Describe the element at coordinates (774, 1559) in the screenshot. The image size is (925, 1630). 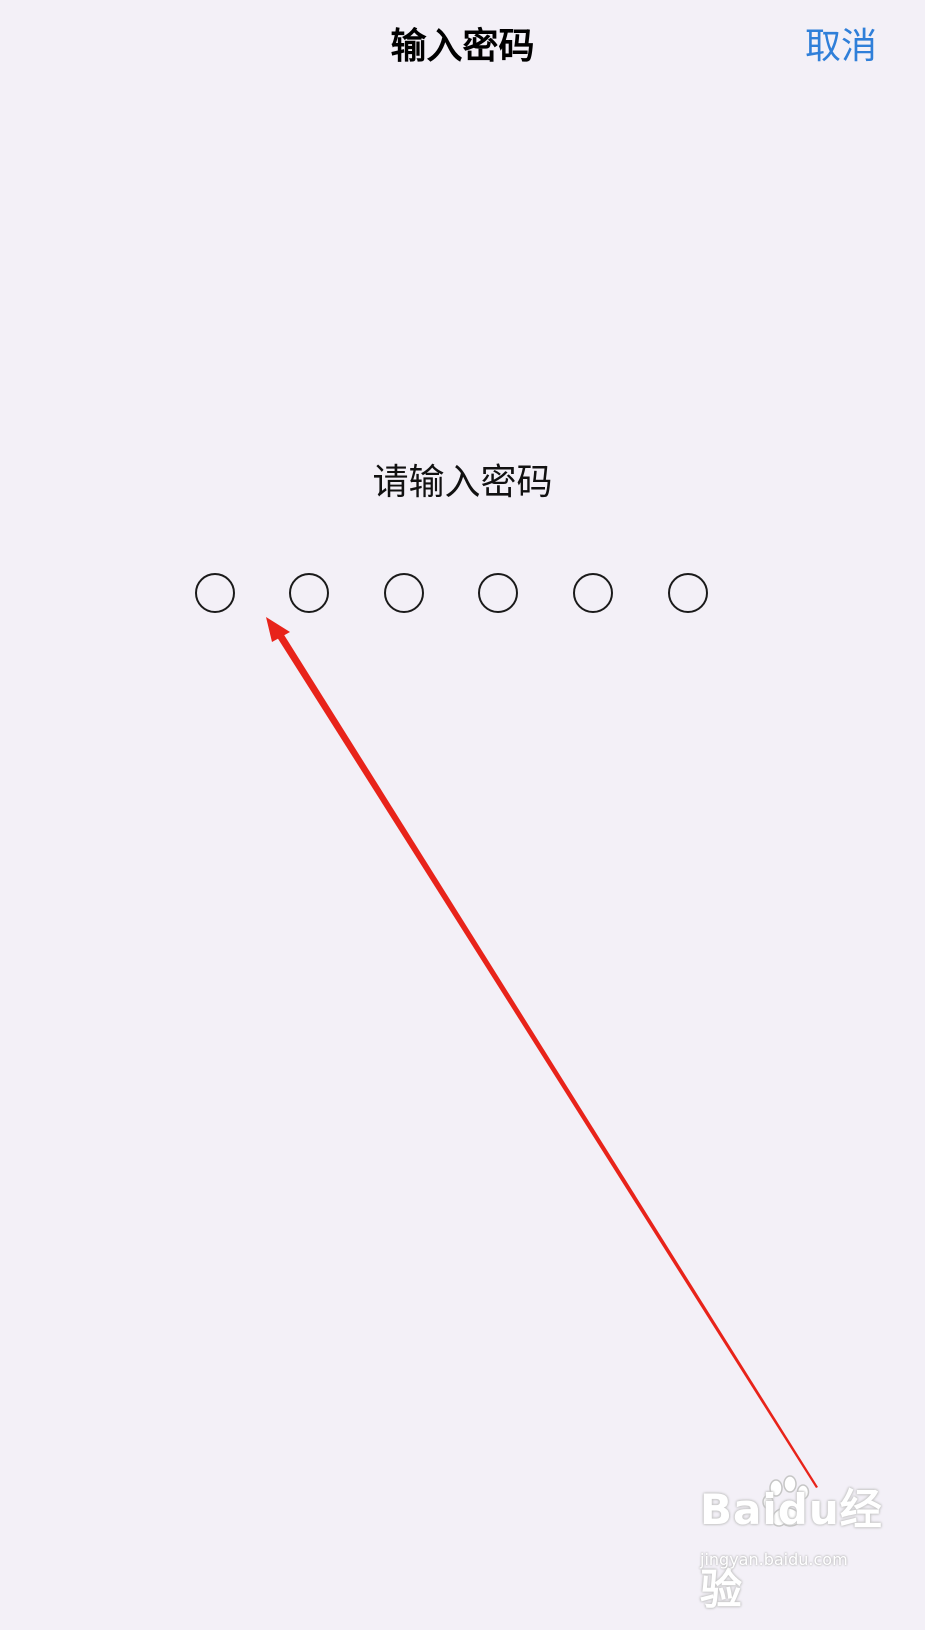
I see `watermark-url: jingyan.baidu.com` at that location.